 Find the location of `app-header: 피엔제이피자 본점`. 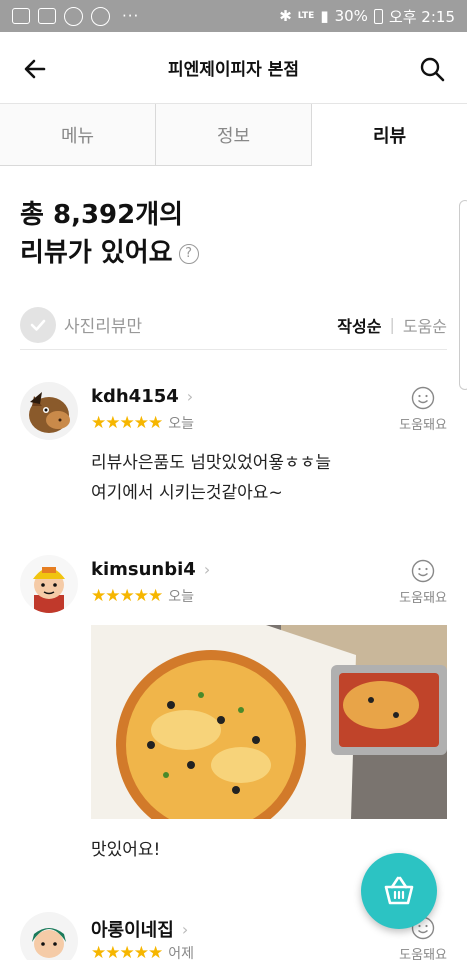

app-header: 피엔제이피자 본점 is located at coordinates (233, 68).